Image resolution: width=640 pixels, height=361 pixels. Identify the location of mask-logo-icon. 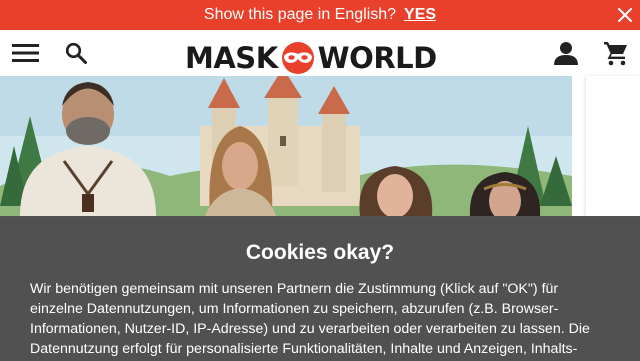
(297, 58).